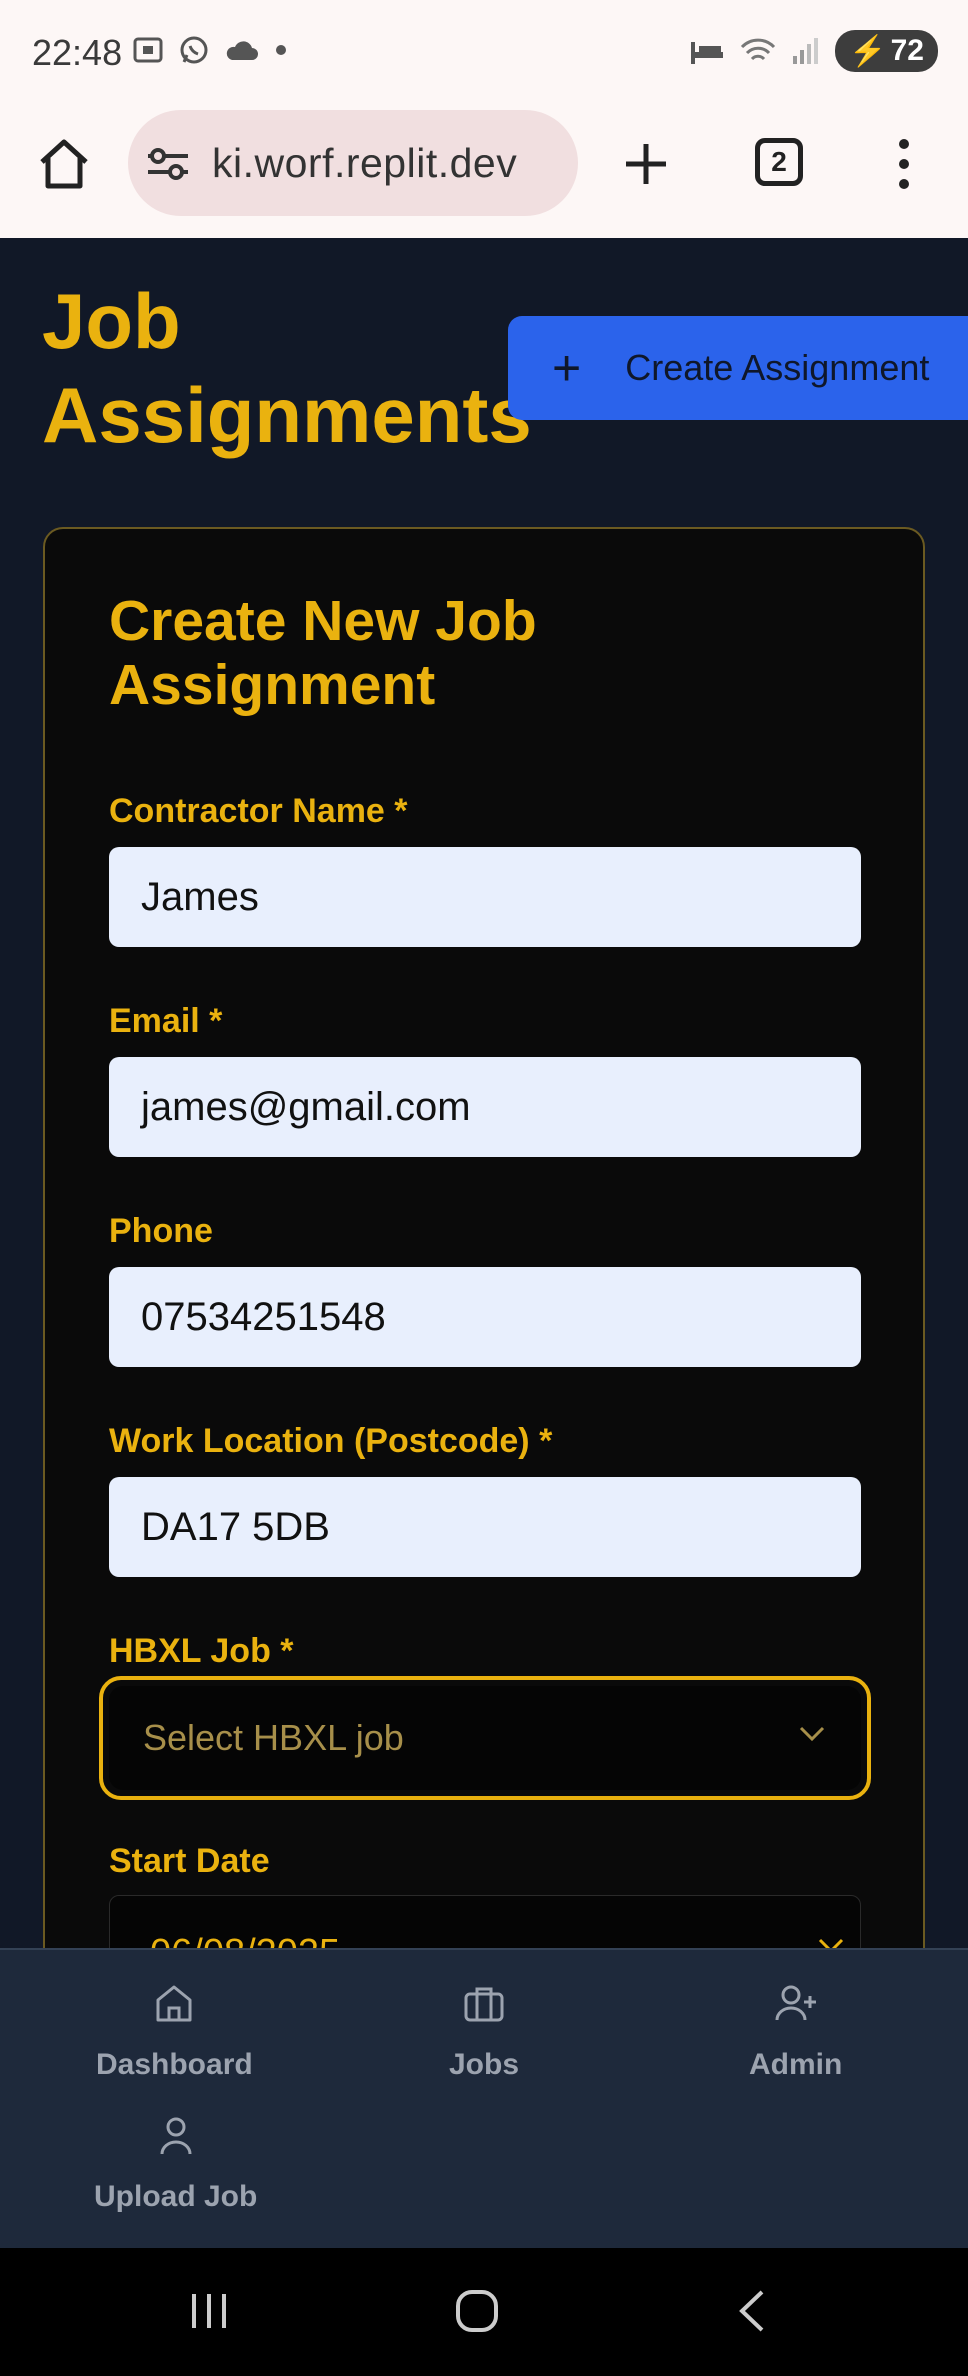 The height and width of the screenshot is (2376, 968). What do you see at coordinates (174, 2032) in the screenshot?
I see `nav-item-dashboard: Dashboard` at bounding box center [174, 2032].